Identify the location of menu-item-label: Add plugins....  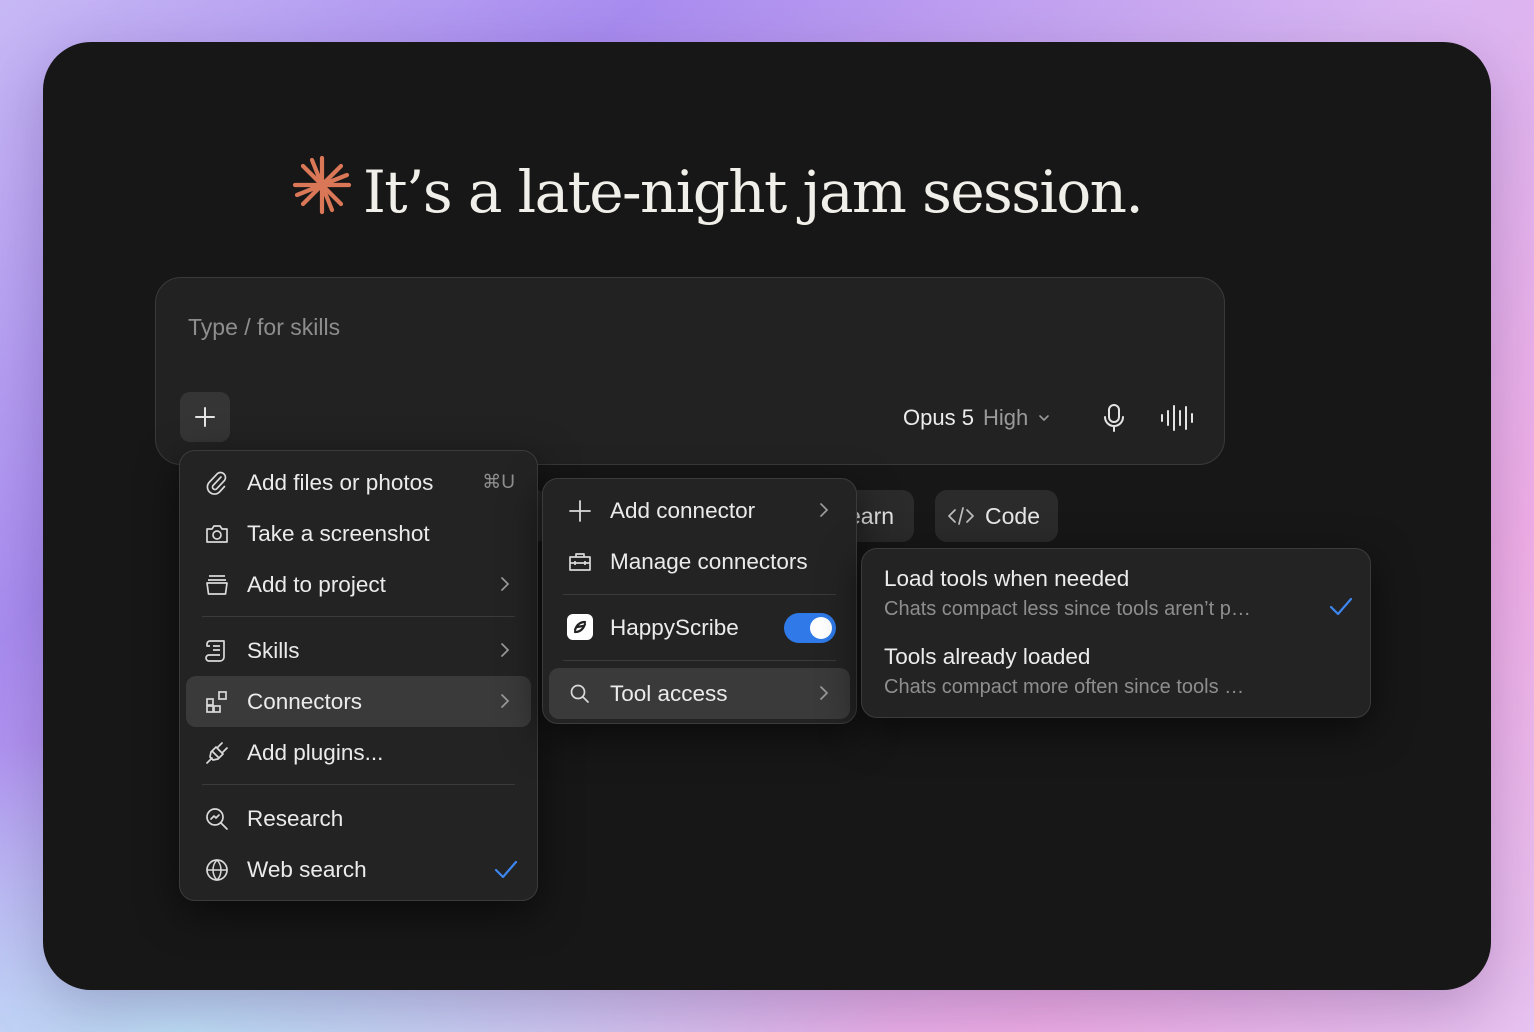
(315, 752).